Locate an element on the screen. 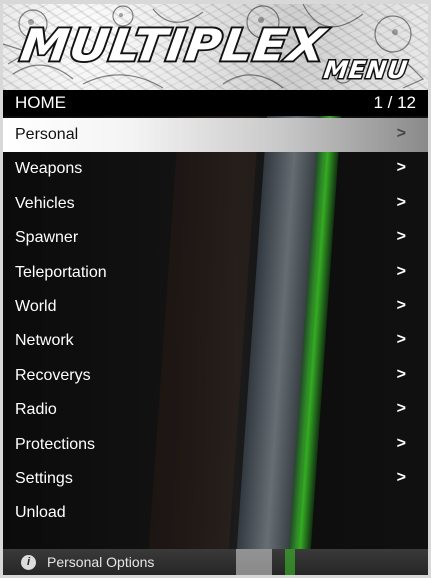  menu-footer: i Personal Options is located at coordinates (215, 562).